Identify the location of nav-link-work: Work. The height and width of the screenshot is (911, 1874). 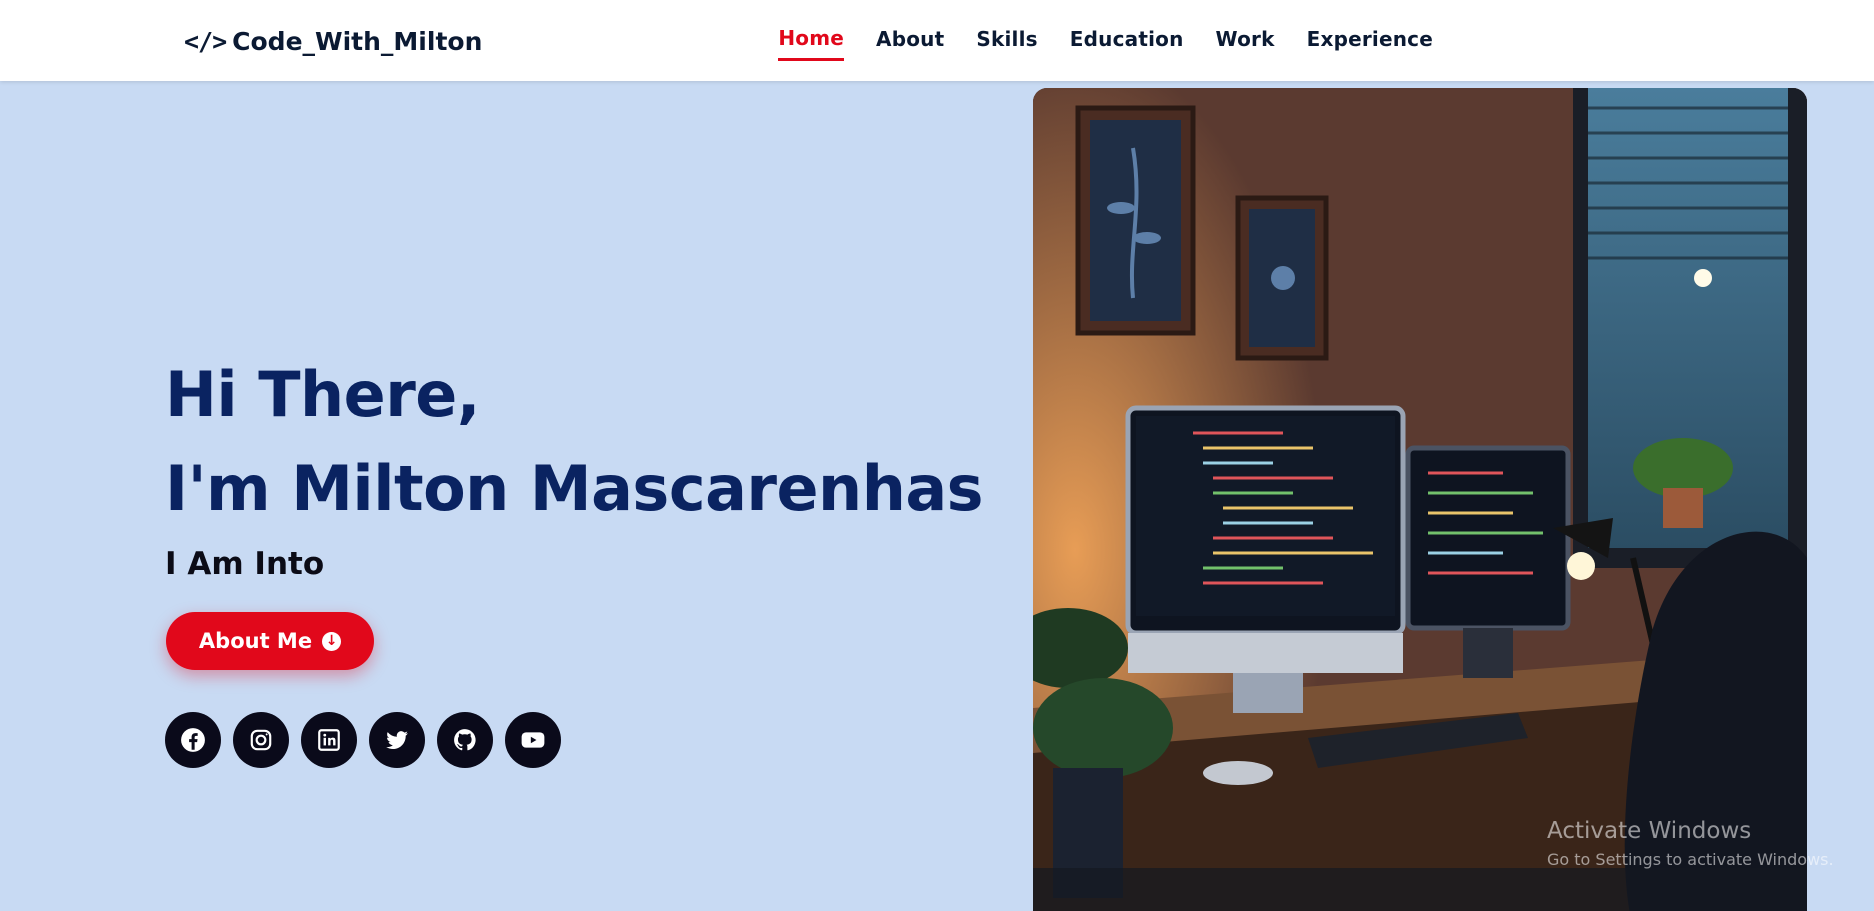
(1245, 41).